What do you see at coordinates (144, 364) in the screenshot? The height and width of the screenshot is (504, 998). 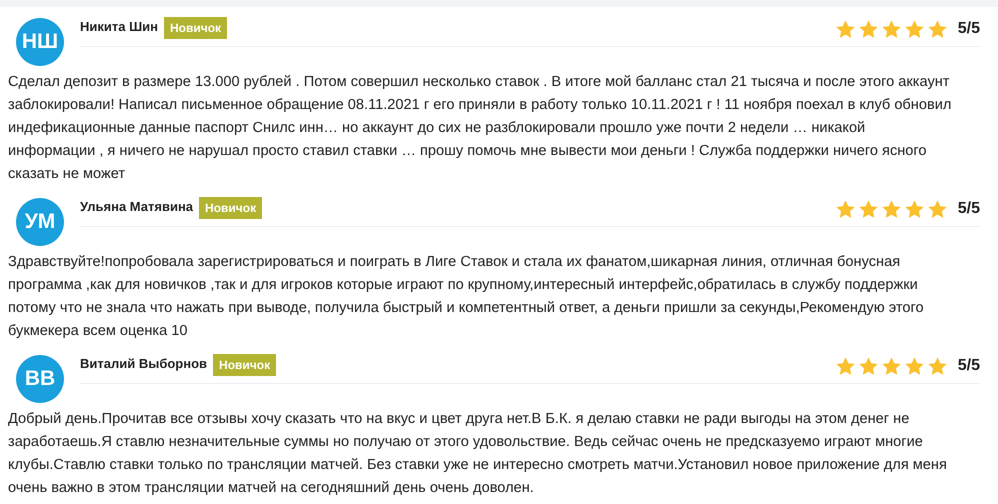 I see `author-name: Виталий Выборнов` at bounding box center [144, 364].